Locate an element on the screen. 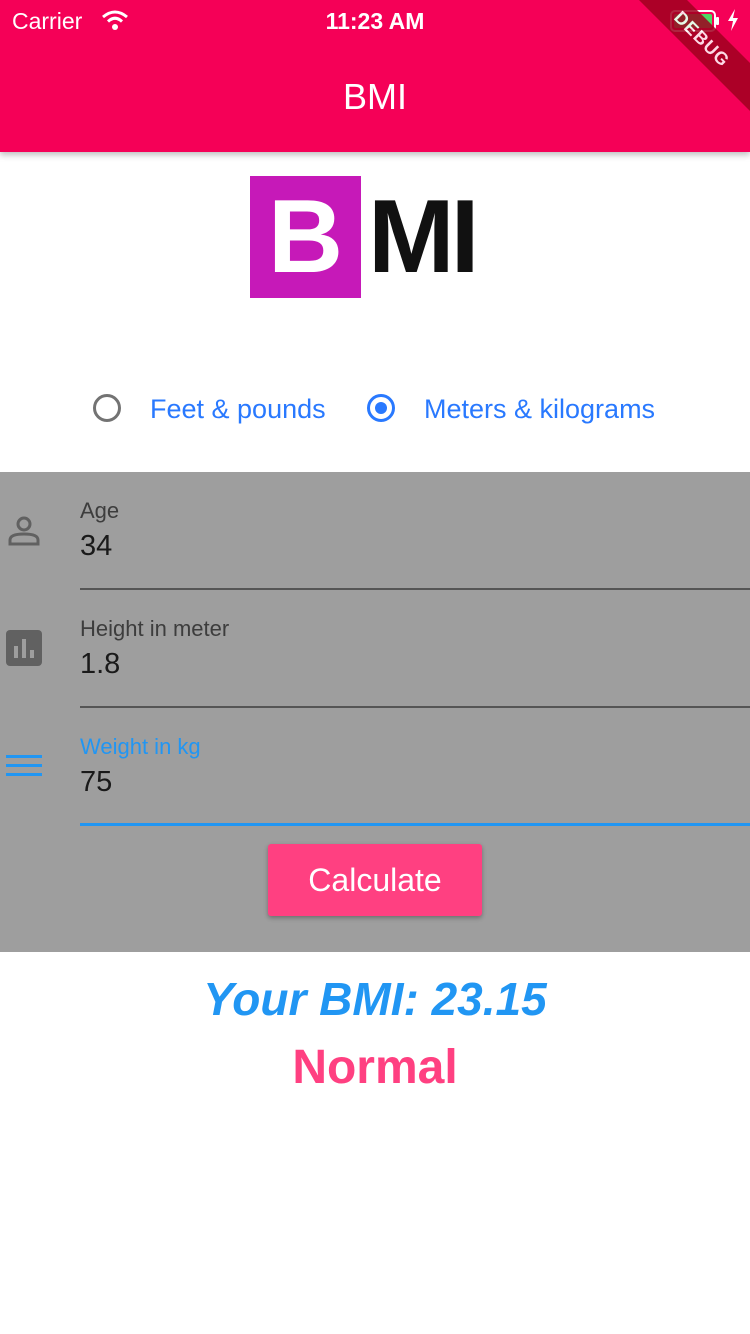 Image resolution: width=750 pixels, height=1334 pixels. charging-bolt-icon is located at coordinates (733, 23).